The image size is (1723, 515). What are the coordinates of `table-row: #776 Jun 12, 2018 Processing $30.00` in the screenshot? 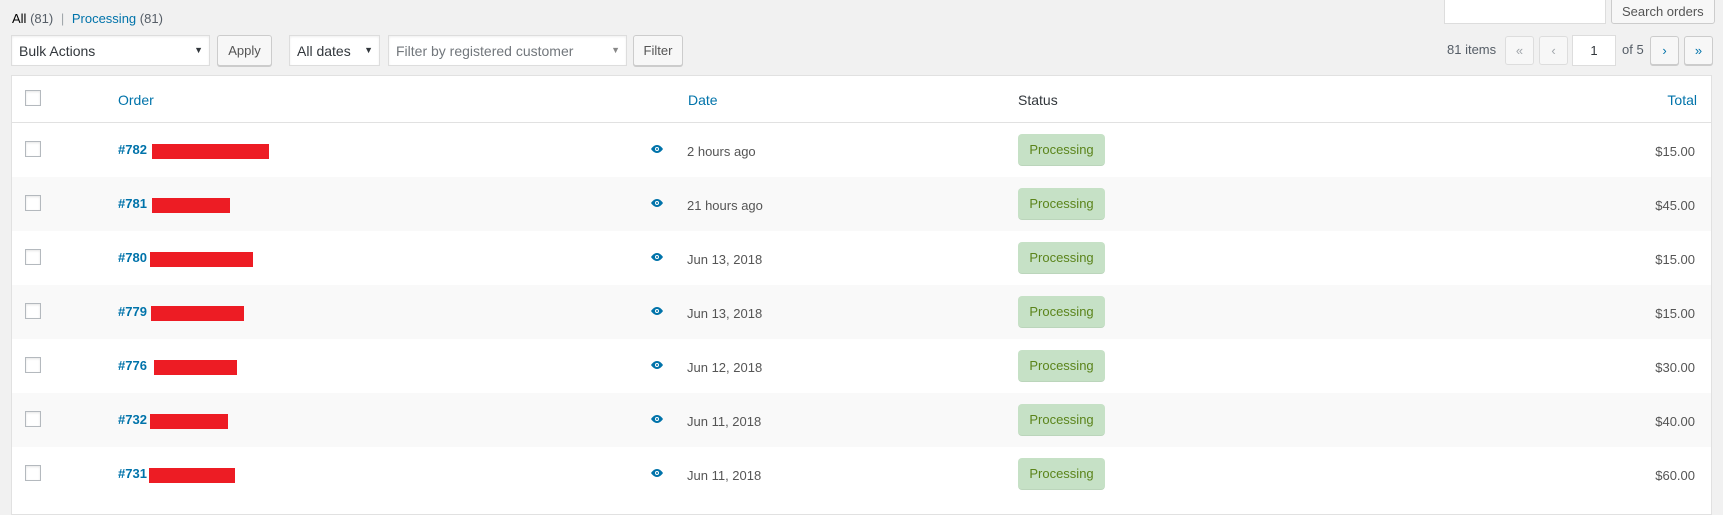 It's located at (861, 366).